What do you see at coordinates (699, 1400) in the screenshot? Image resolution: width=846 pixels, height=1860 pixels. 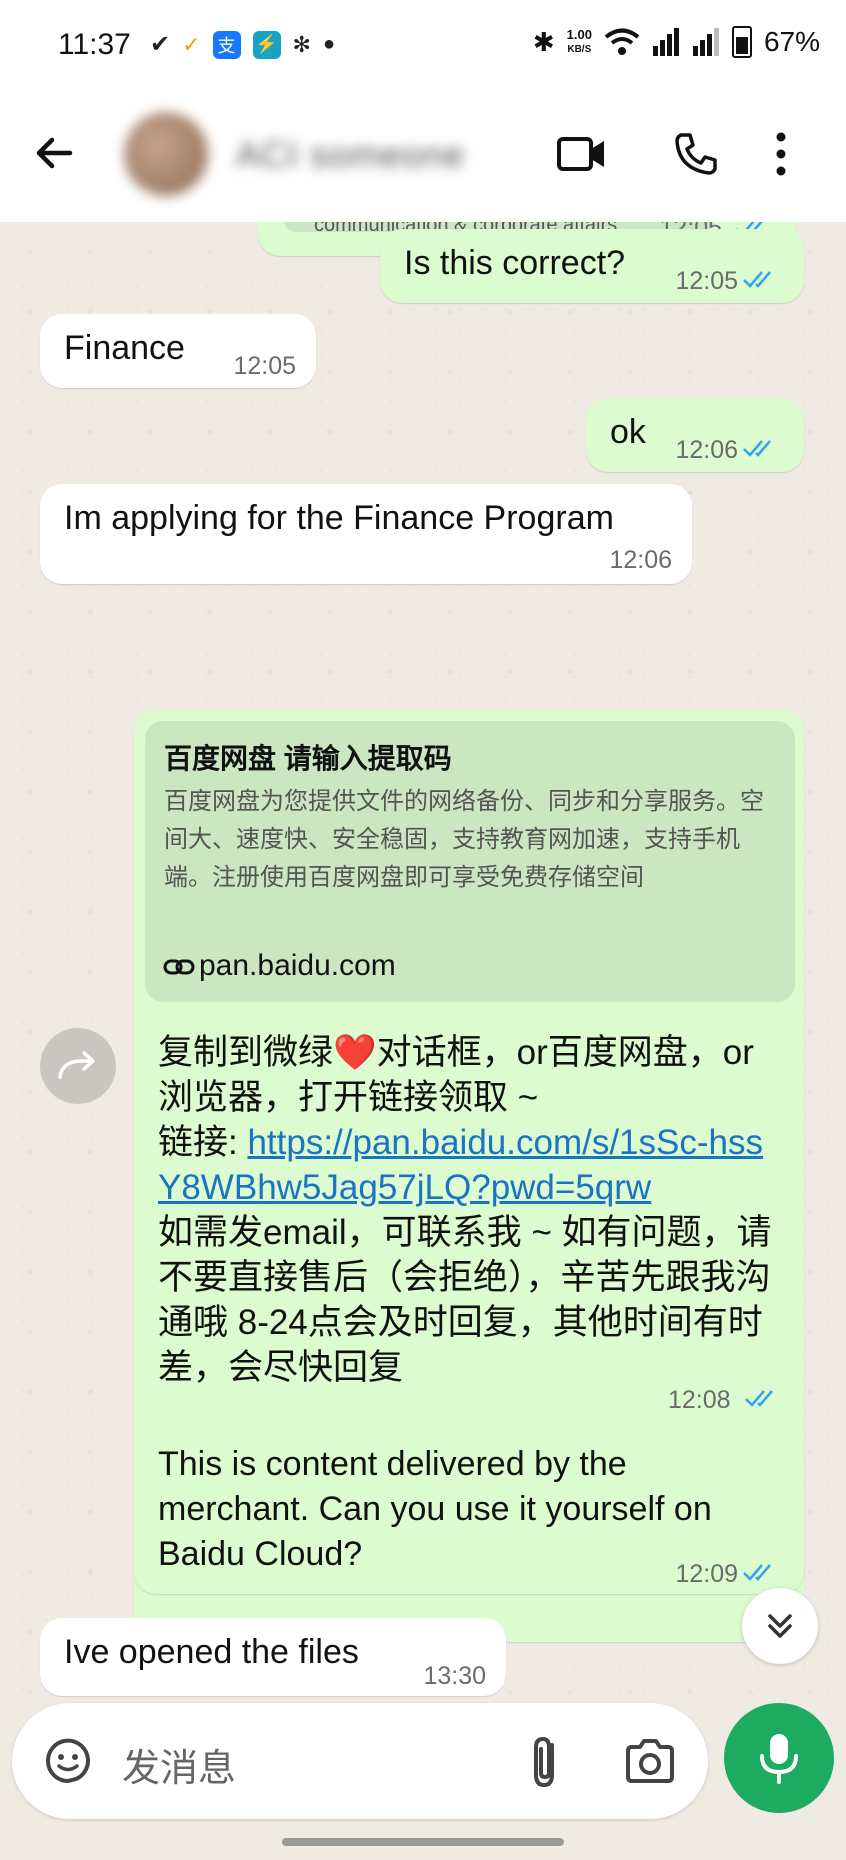 I see `message-time: 12:08` at bounding box center [699, 1400].